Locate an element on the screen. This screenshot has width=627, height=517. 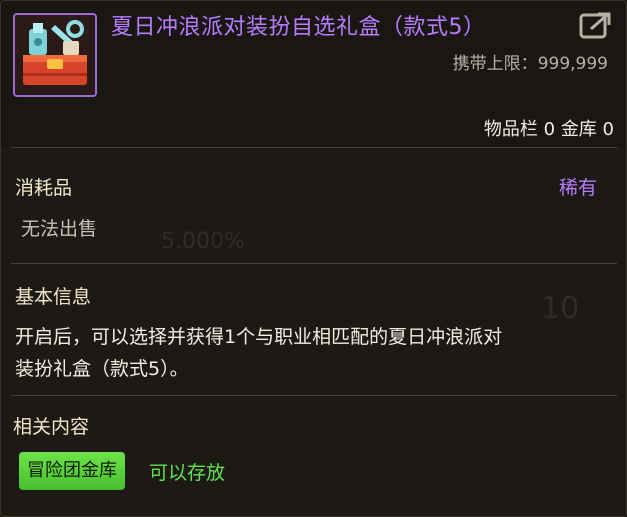
carry-limit-label: 携带上限： is located at coordinates (495, 64).